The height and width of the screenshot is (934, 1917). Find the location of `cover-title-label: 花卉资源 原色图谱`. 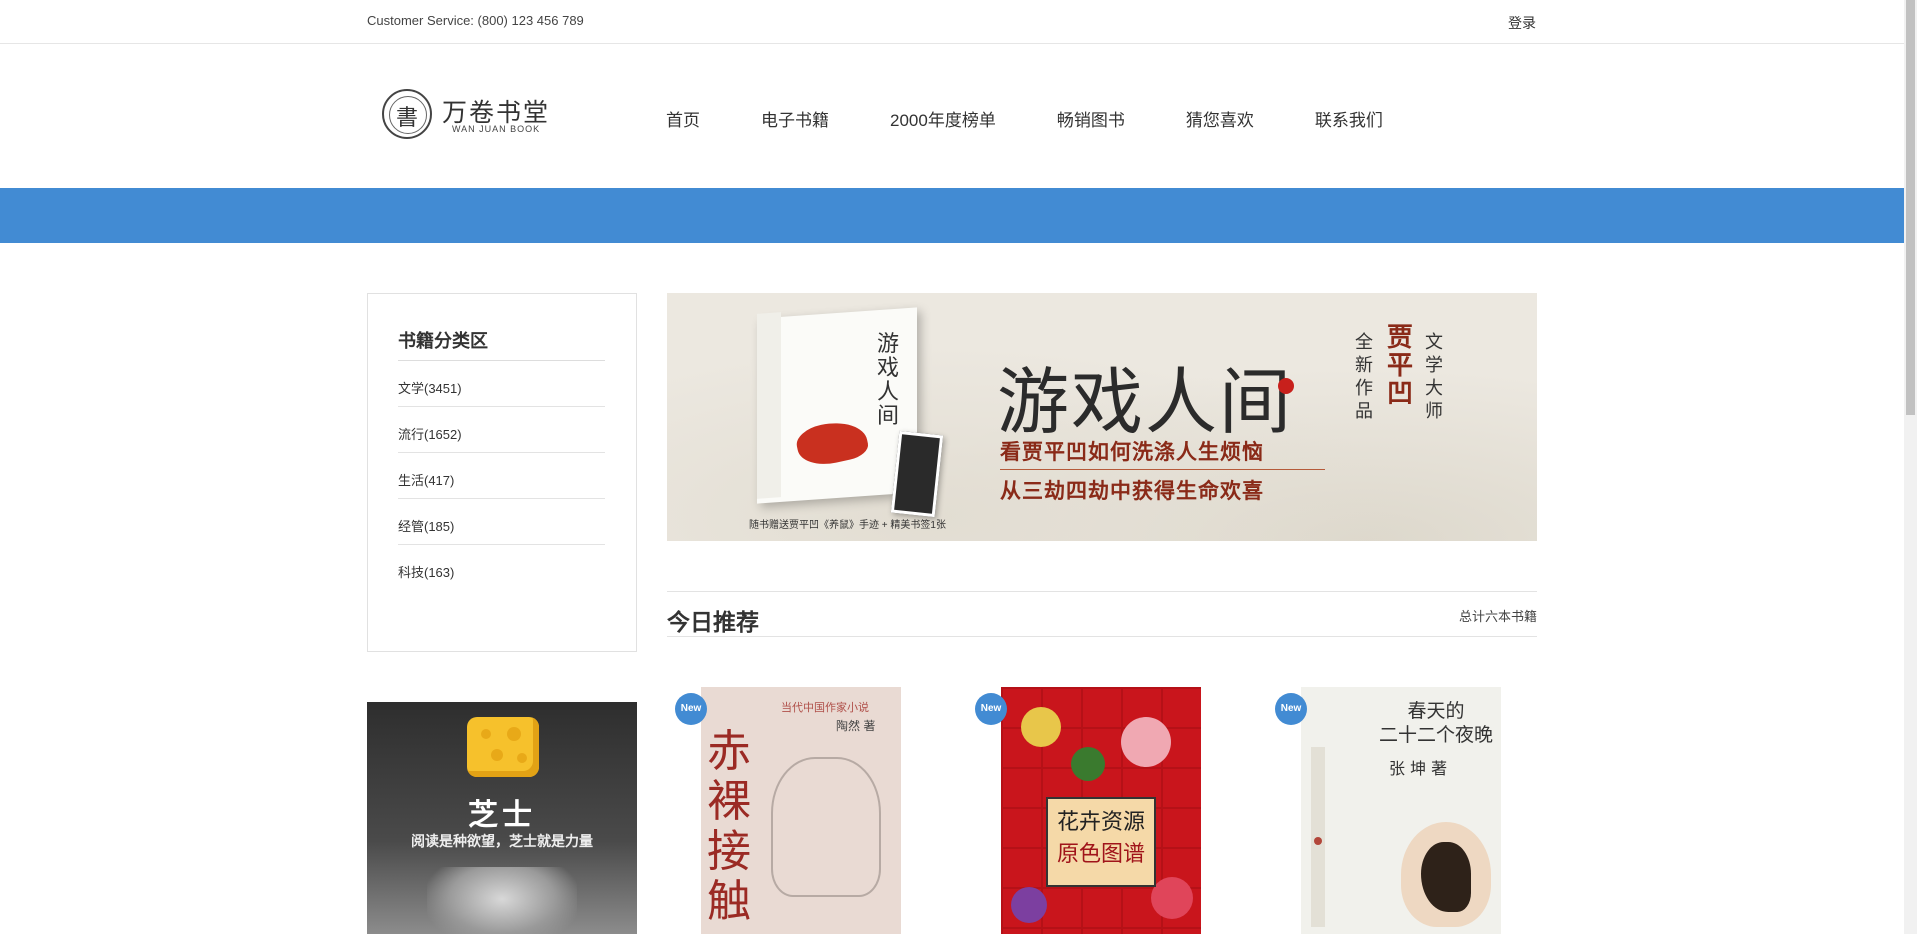

cover-title-label: 花卉资源 原色图谱 is located at coordinates (1101, 842).